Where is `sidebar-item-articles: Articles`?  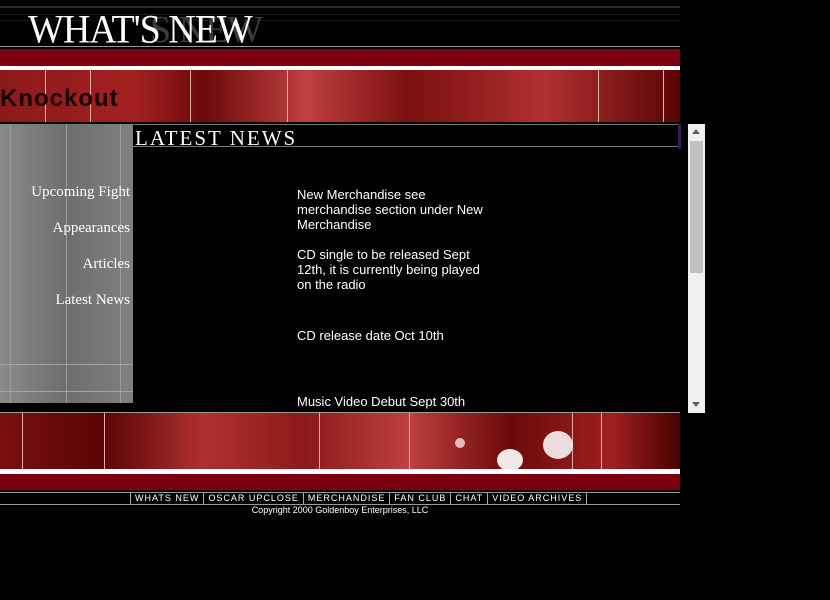 sidebar-item-articles: Articles is located at coordinates (106, 264).